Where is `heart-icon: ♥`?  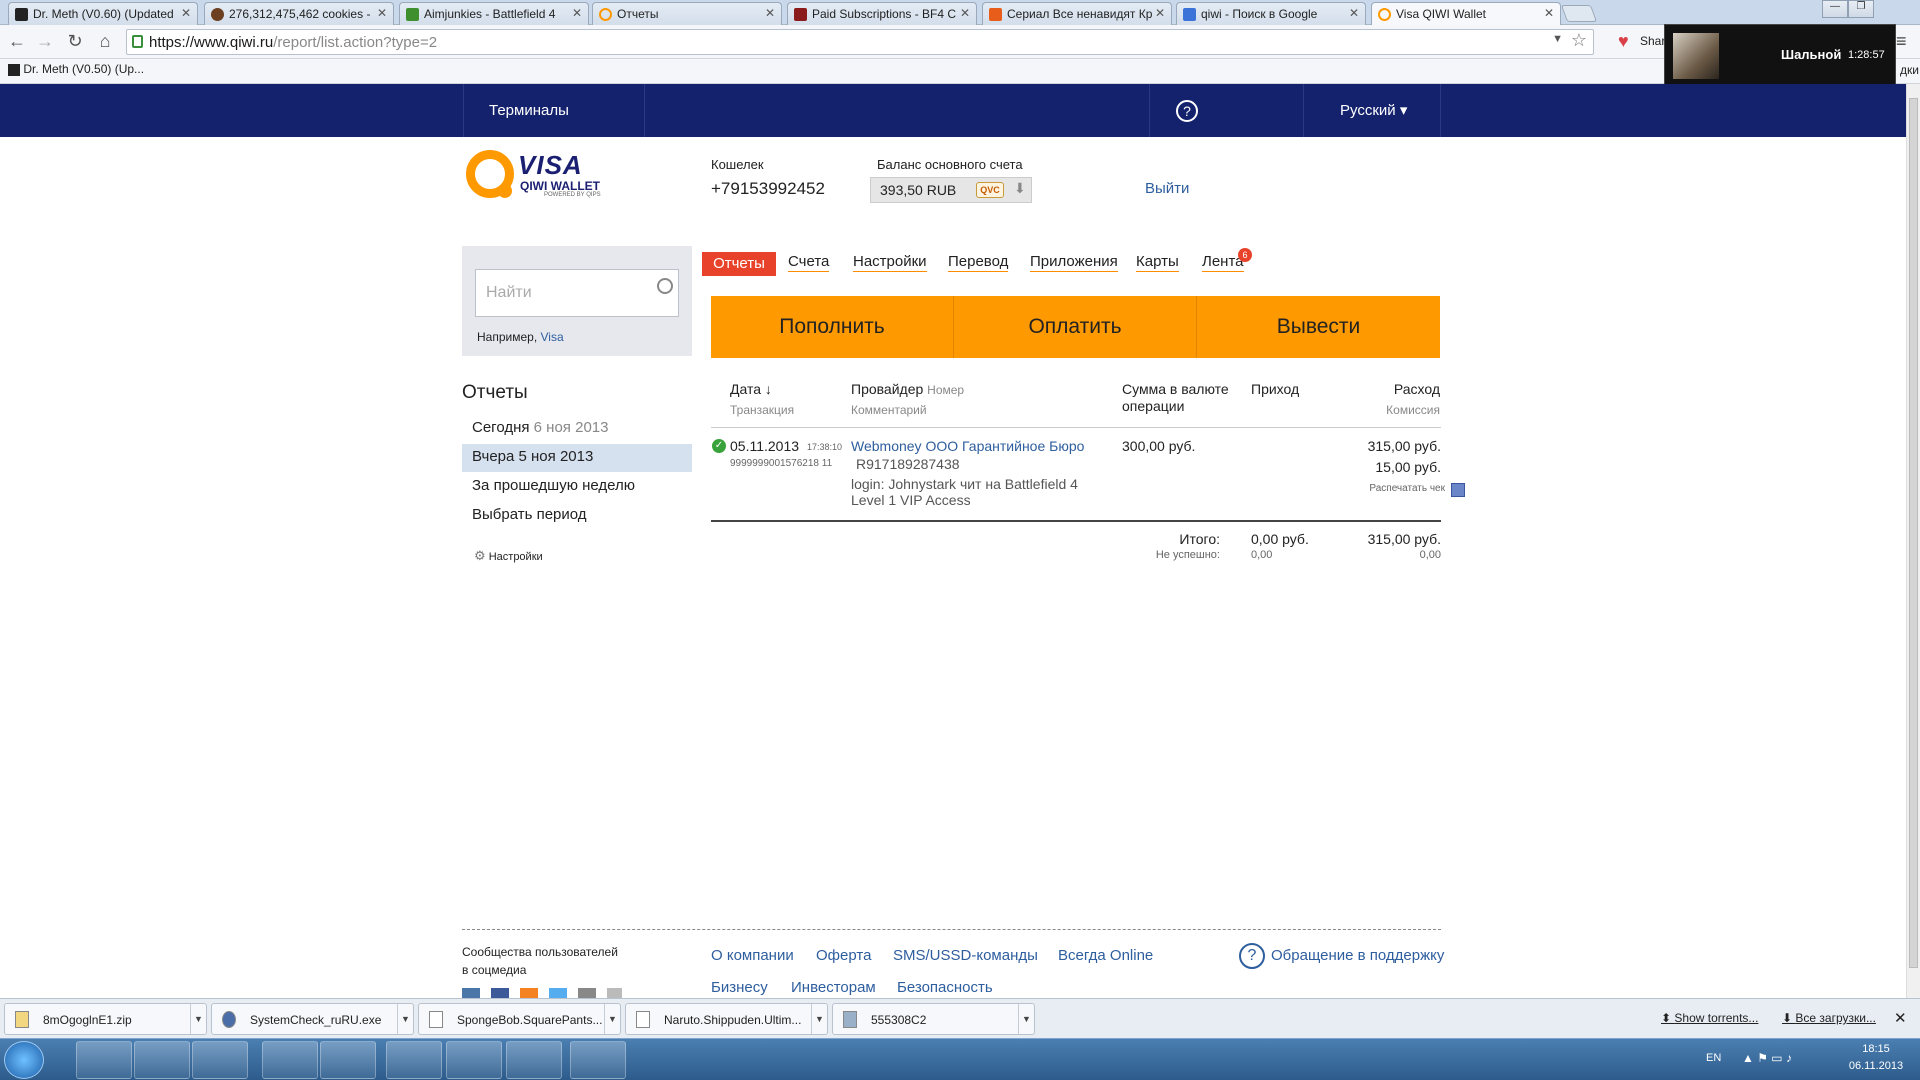
heart-icon: ♥ is located at coordinates (1623, 41).